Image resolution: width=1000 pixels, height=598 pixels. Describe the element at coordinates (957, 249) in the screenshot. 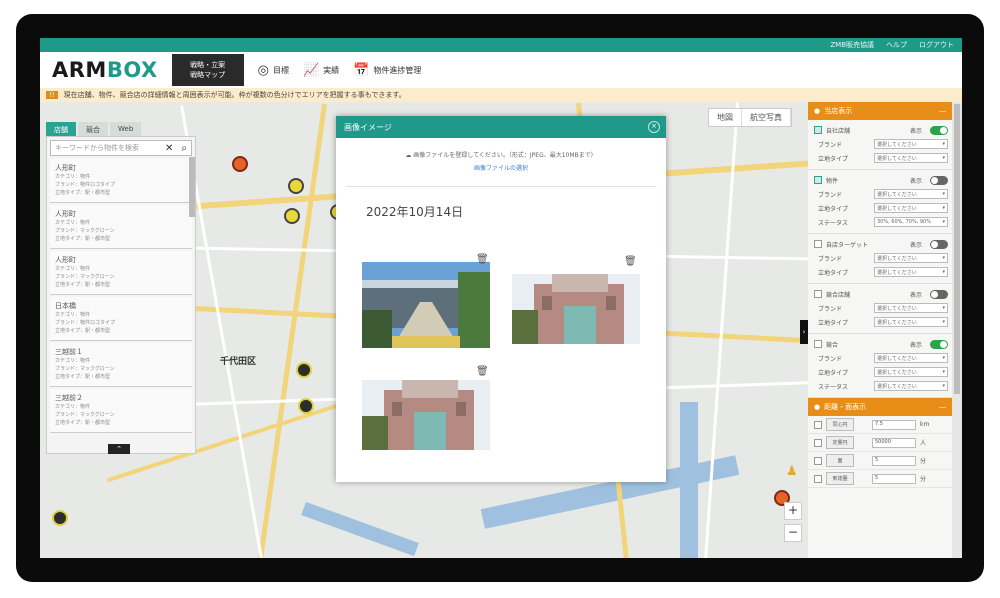

I see `scrollbar-thumb` at that location.